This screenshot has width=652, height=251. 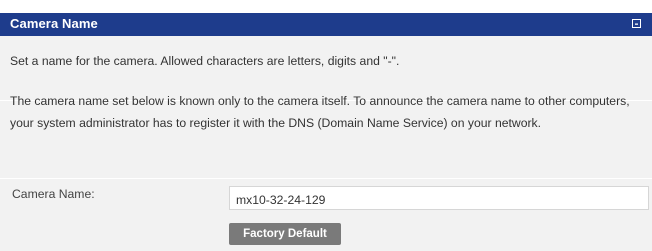 I want to click on divider, so click(x=326, y=178).